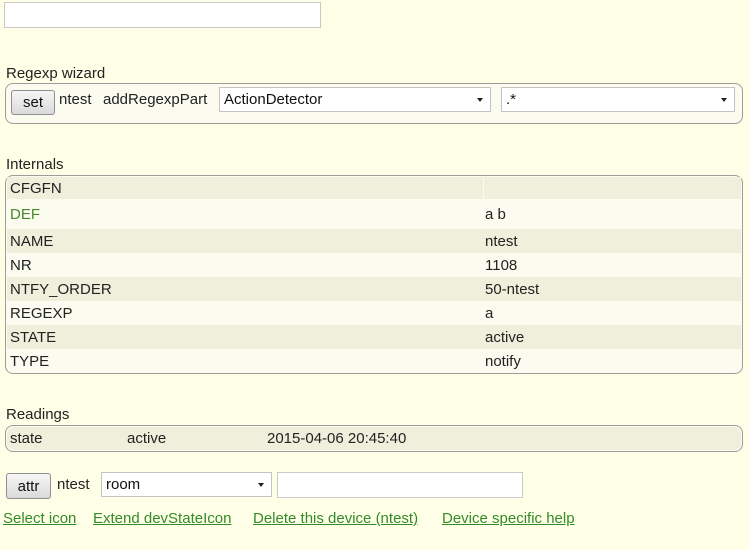 Image resolution: width=749 pixels, height=550 pixels. Describe the element at coordinates (511, 99) in the screenshot. I see `wizard-regex-select-value: .*` at that location.